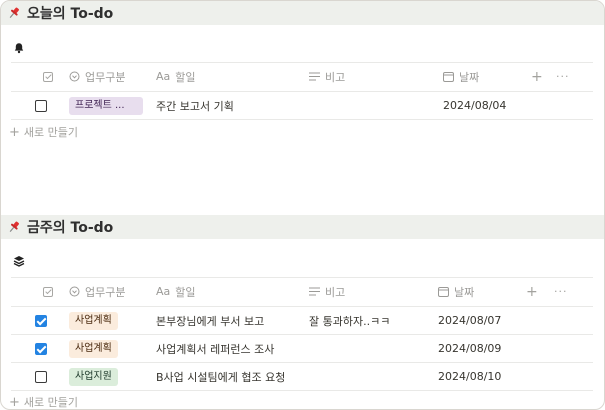  I want to click on bell-icon, so click(20, 46).